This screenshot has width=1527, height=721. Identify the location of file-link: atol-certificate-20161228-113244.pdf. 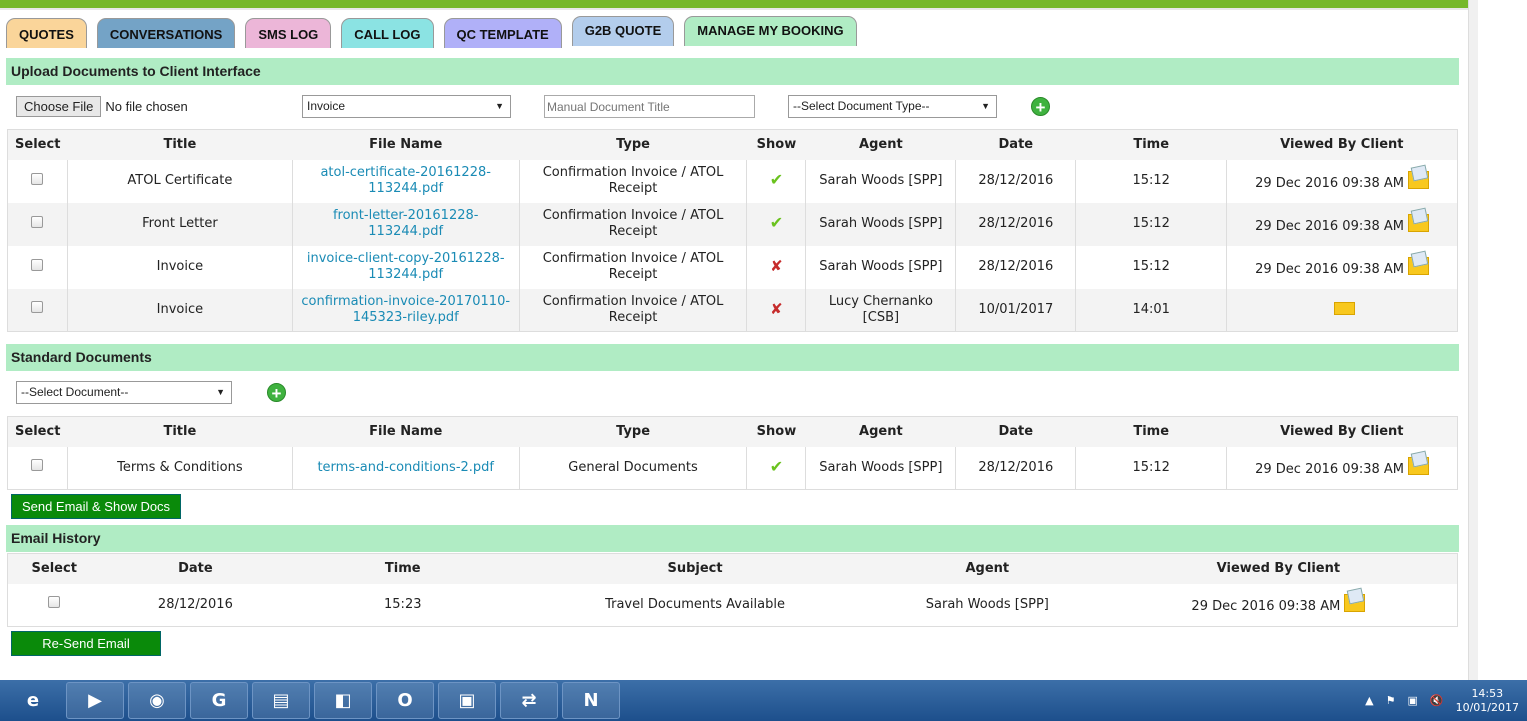
(405, 180).